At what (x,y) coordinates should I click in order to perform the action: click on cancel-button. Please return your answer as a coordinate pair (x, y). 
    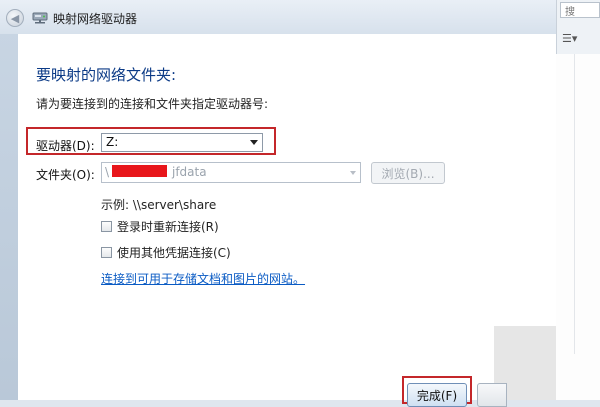
    Looking at the image, I should click on (492, 395).